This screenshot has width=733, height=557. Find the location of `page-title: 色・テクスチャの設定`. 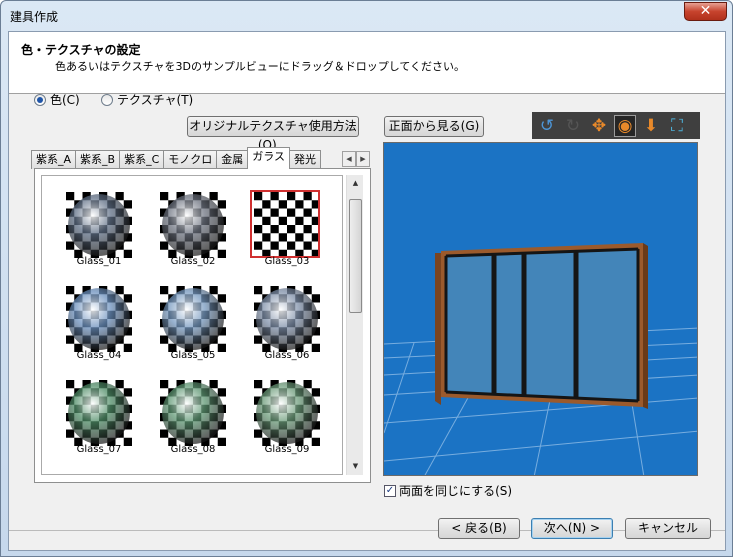

page-title: 色・テクスチャの設定 is located at coordinates (81, 50).